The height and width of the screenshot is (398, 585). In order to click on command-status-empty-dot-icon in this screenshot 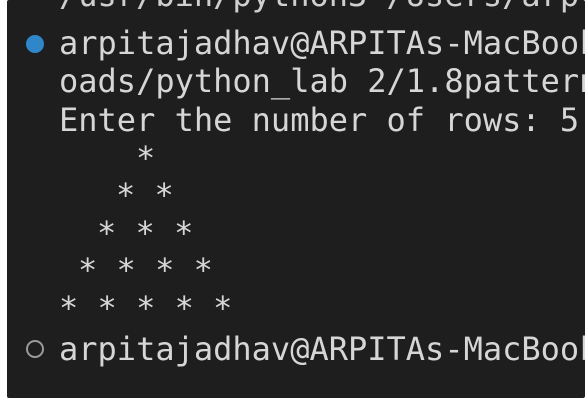, I will do `click(35, 349)`.